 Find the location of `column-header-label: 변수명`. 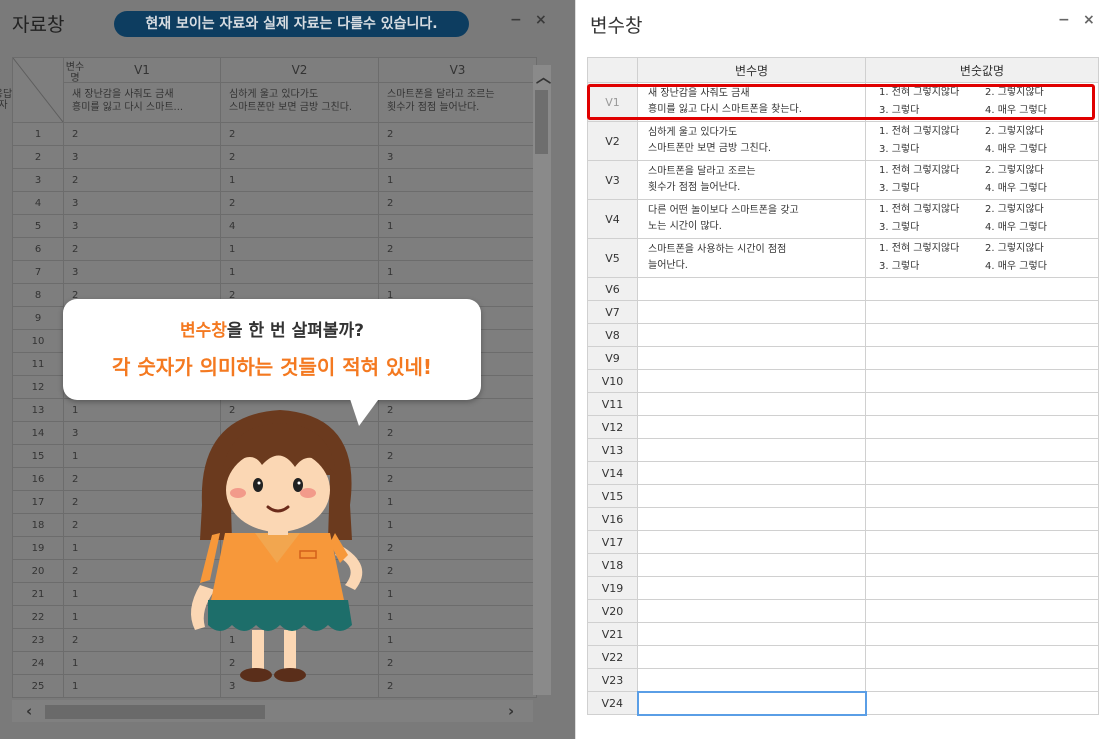

column-header-label: 변수명 is located at coordinates (751, 70).